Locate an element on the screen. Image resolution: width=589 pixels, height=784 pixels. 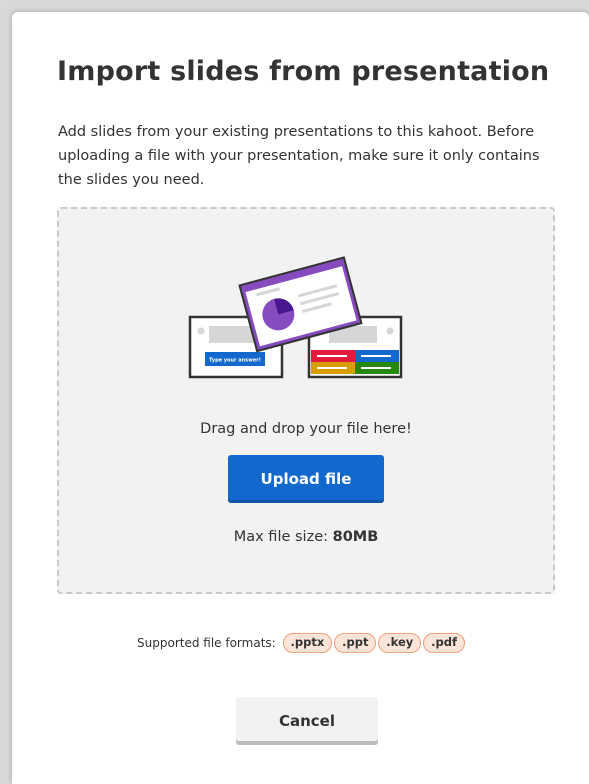
supported-formats-label: Supported file formats: is located at coordinates (206, 643).